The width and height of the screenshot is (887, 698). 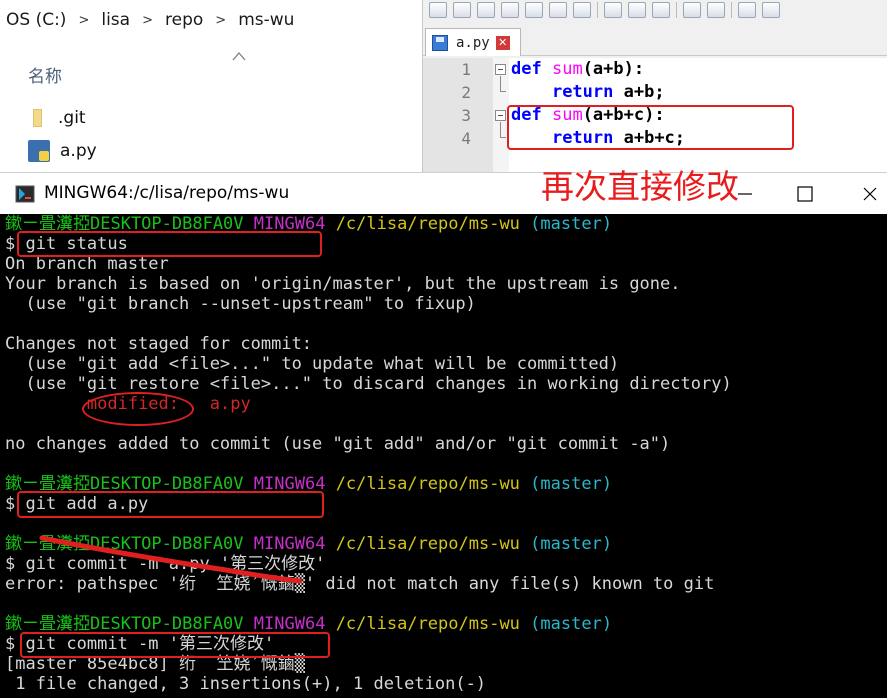 I want to click on breadcrumb-ms-wu: ms-wu, so click(x=266, y=20).